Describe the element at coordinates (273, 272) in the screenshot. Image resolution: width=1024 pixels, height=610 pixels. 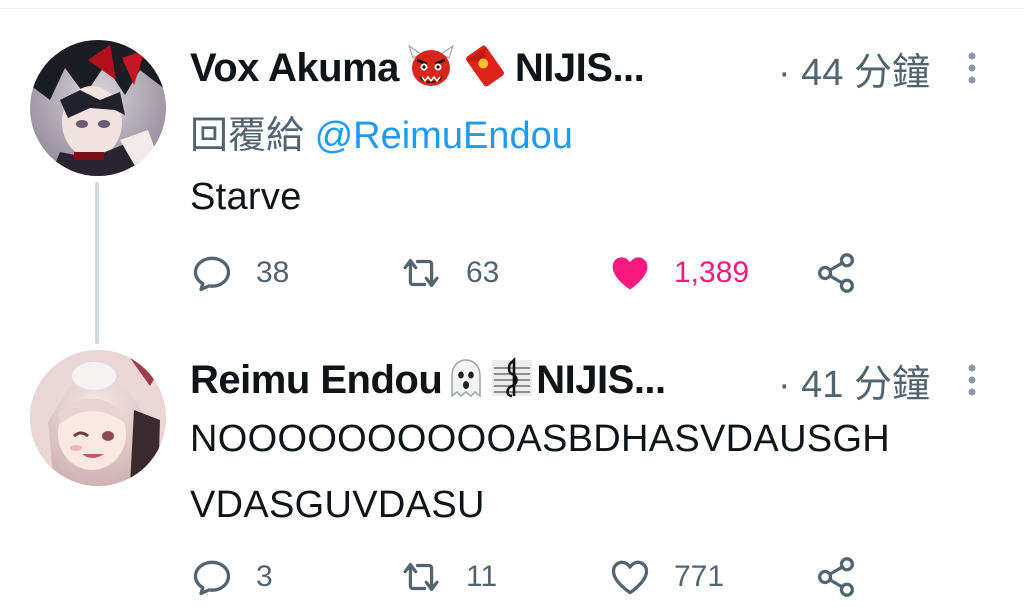
I see `reply-count: 38` at that location.